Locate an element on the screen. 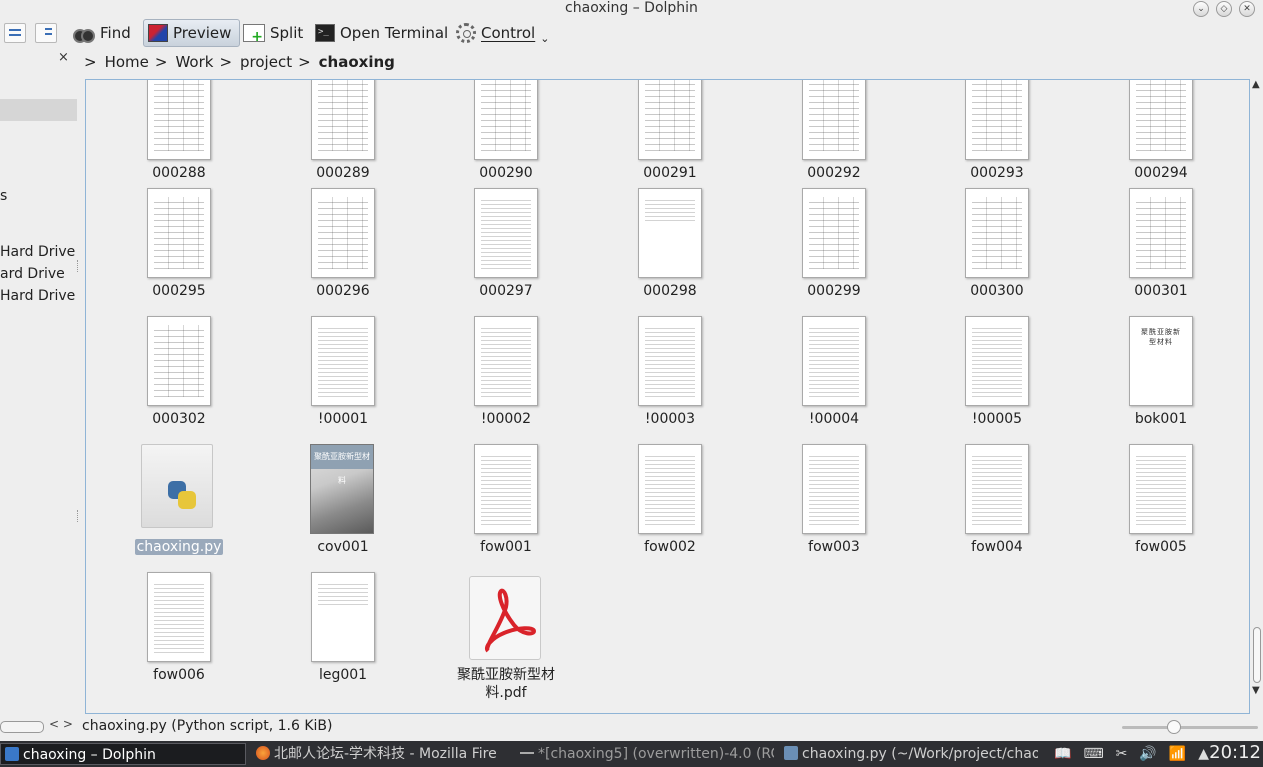 The width and height of the screenshot is (1263, 767). file-item: 聚酰亚胺新型材料 cov001 is located at coordinates (343, 509).